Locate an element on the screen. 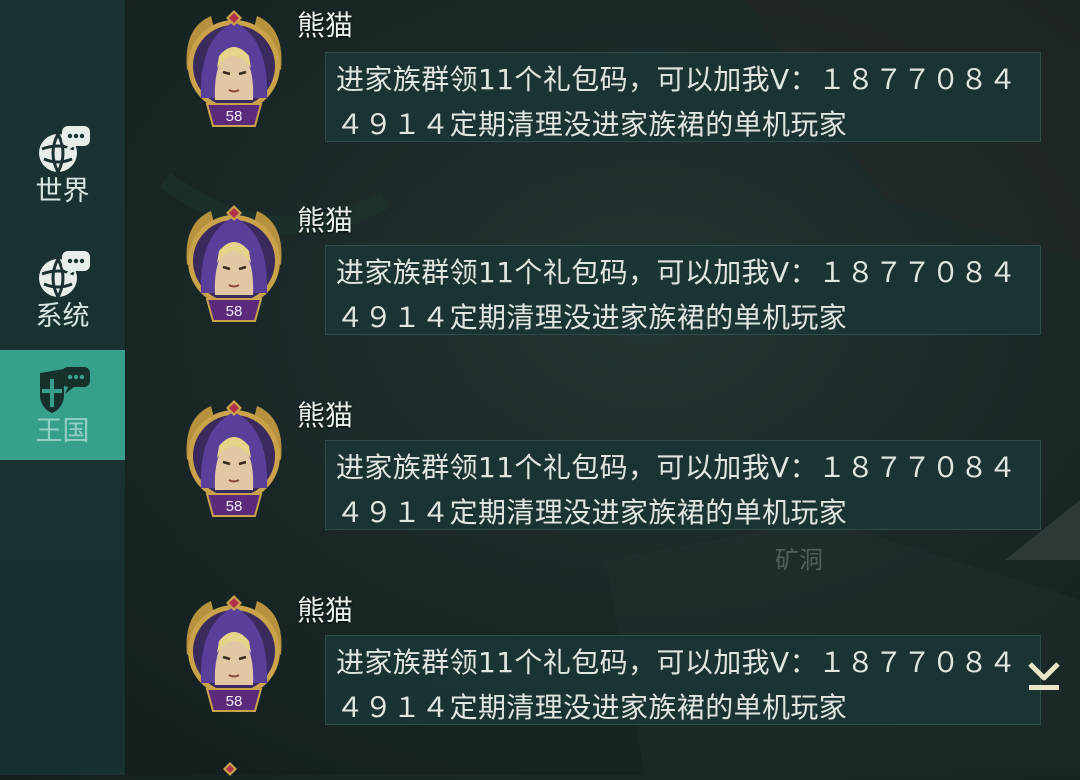  tab-system-label: 系统 is located at coordinates (62, 316).